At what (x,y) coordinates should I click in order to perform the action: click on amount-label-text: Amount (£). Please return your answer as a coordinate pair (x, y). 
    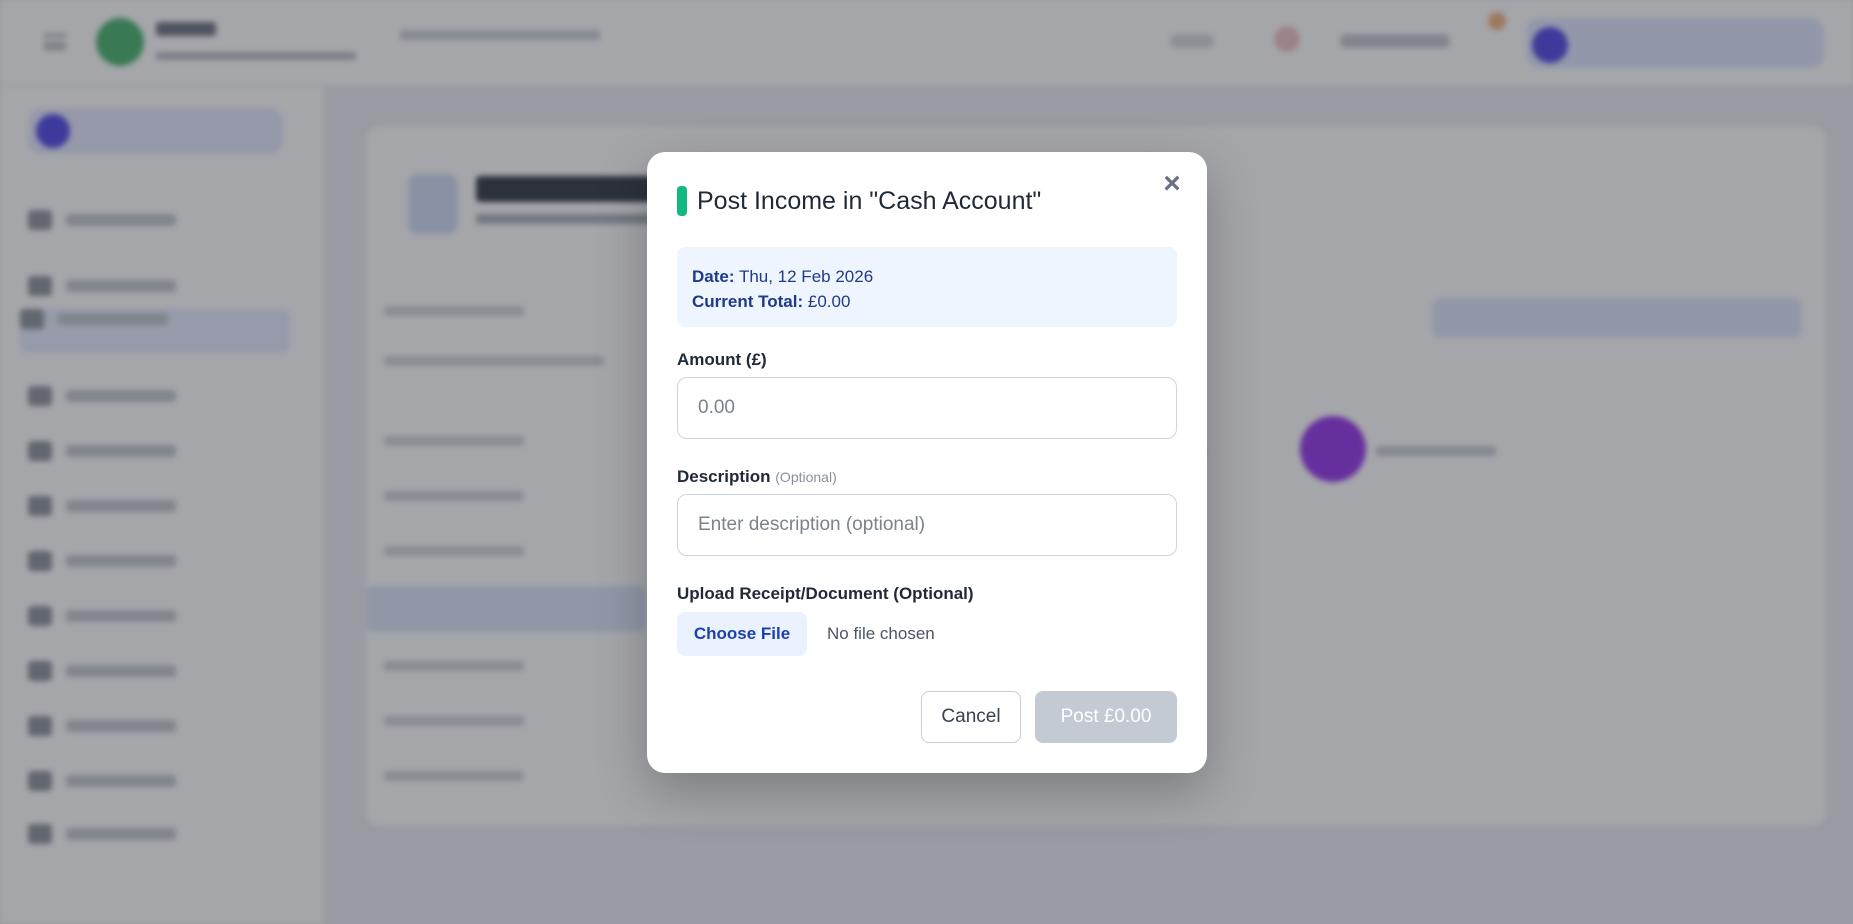
    Looking at the image, I should click on (722, 359).